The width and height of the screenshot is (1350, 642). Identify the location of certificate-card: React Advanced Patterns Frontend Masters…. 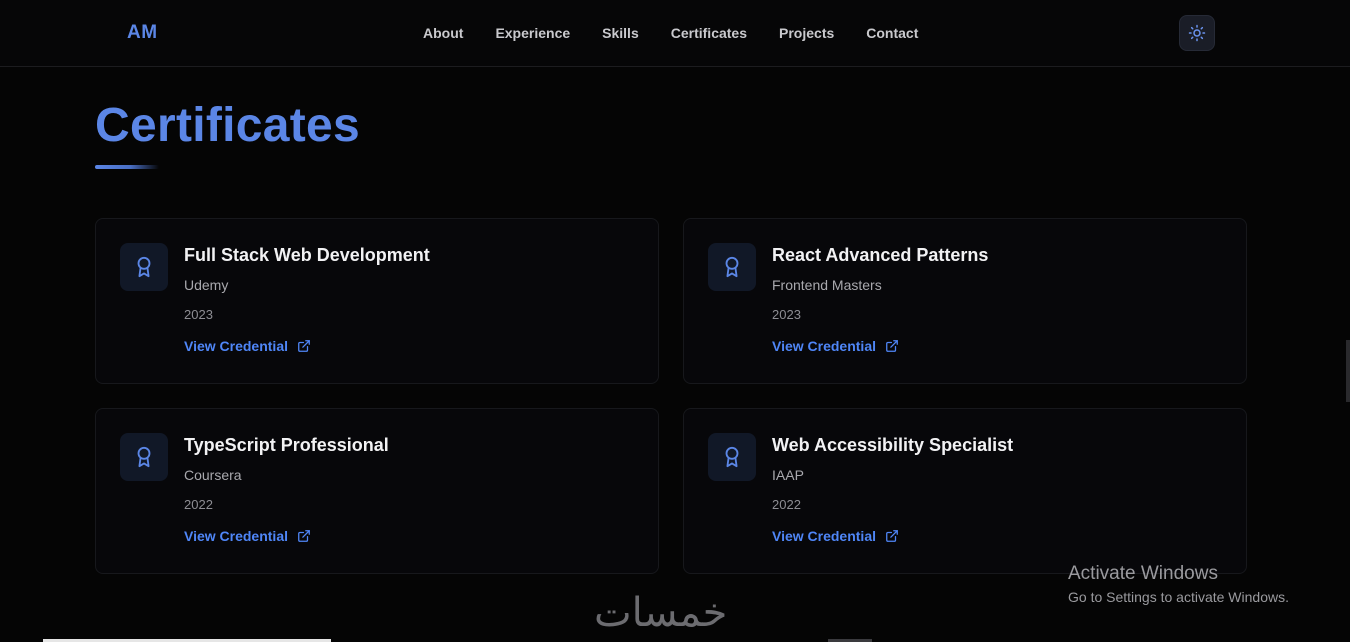
(965, 301).